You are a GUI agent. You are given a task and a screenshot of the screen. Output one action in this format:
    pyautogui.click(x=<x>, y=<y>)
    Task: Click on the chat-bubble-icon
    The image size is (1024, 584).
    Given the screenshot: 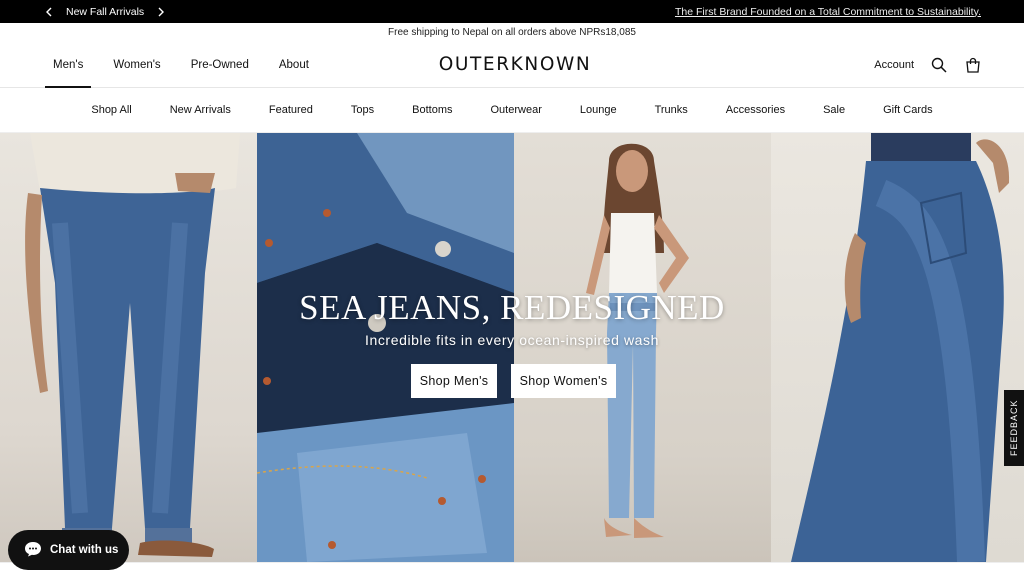 What is the action you would take?
    pyautogui.click(x=33, y=550)
    